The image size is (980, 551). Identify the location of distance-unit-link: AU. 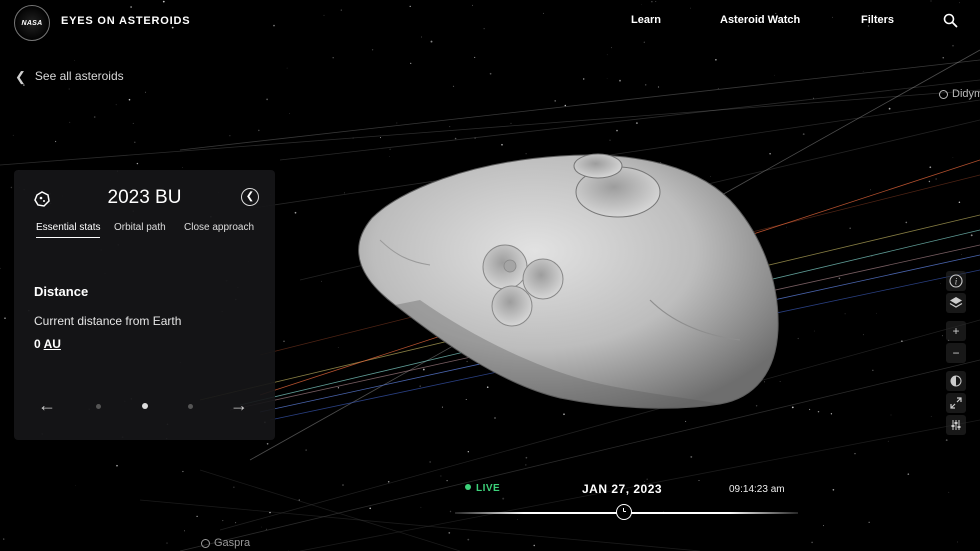
(52, 344).